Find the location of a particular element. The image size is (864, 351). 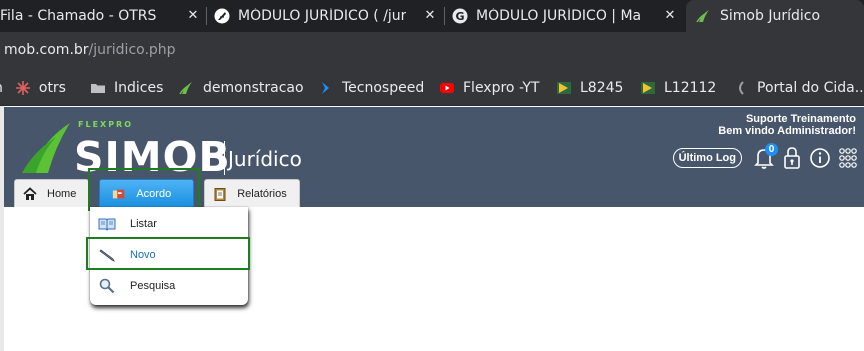

menu-item-pesquisa: Pesquisa is located at coordinates (169, 286).